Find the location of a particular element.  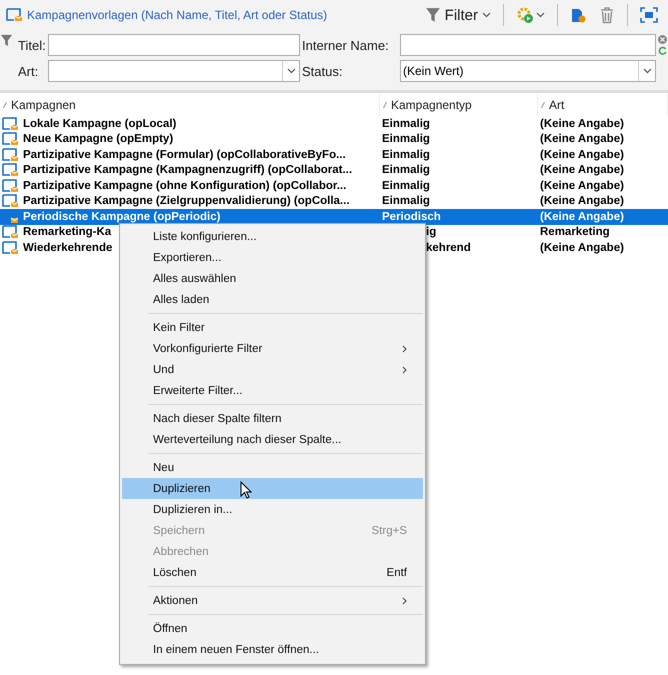

list-title: Kampagnenvorlagen (Nach Name, Titel, Art oder Status) is located at coordinates (177, 15).